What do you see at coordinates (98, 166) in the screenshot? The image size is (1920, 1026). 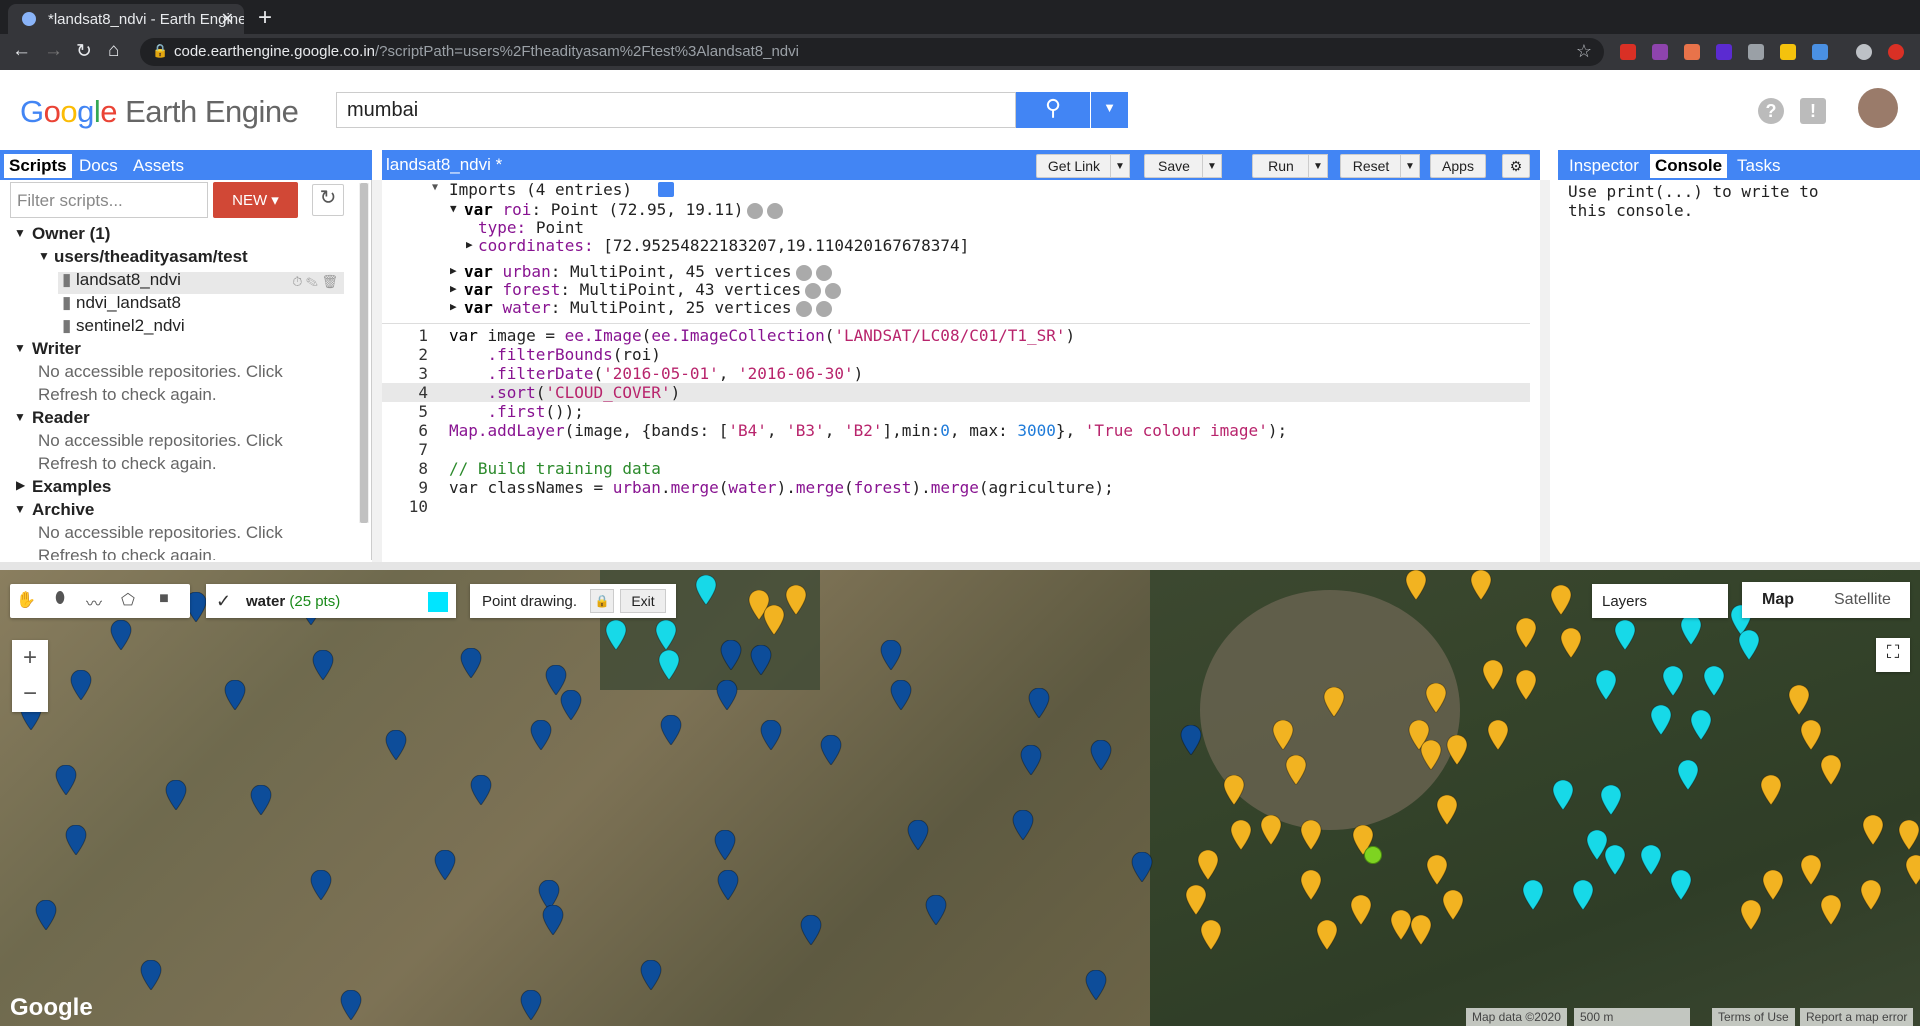 I see `tab-docs: Docs` at bounding box center [98, 166].